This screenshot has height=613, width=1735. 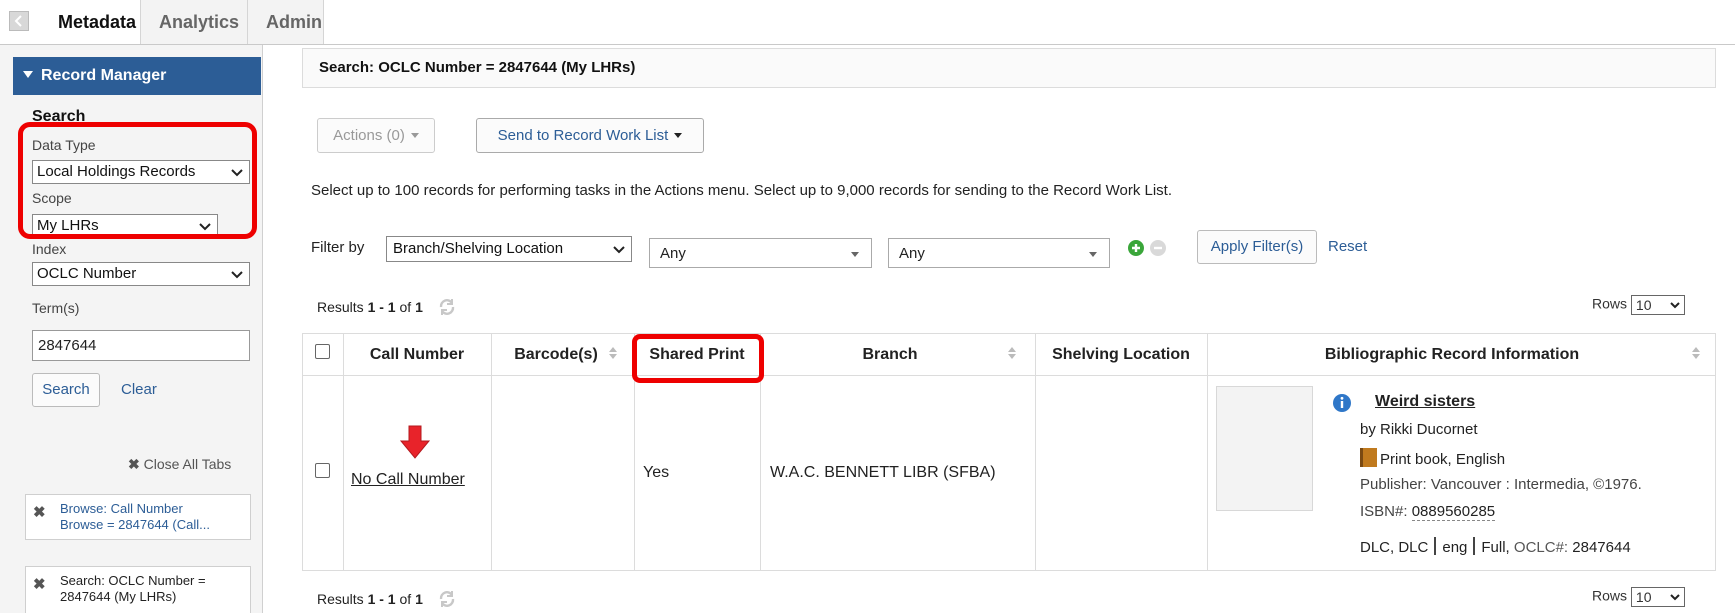 What do you see at coordinates (1368, 457) in the screenshot?
I see `book-icon` at bounding box center [1368, 457].